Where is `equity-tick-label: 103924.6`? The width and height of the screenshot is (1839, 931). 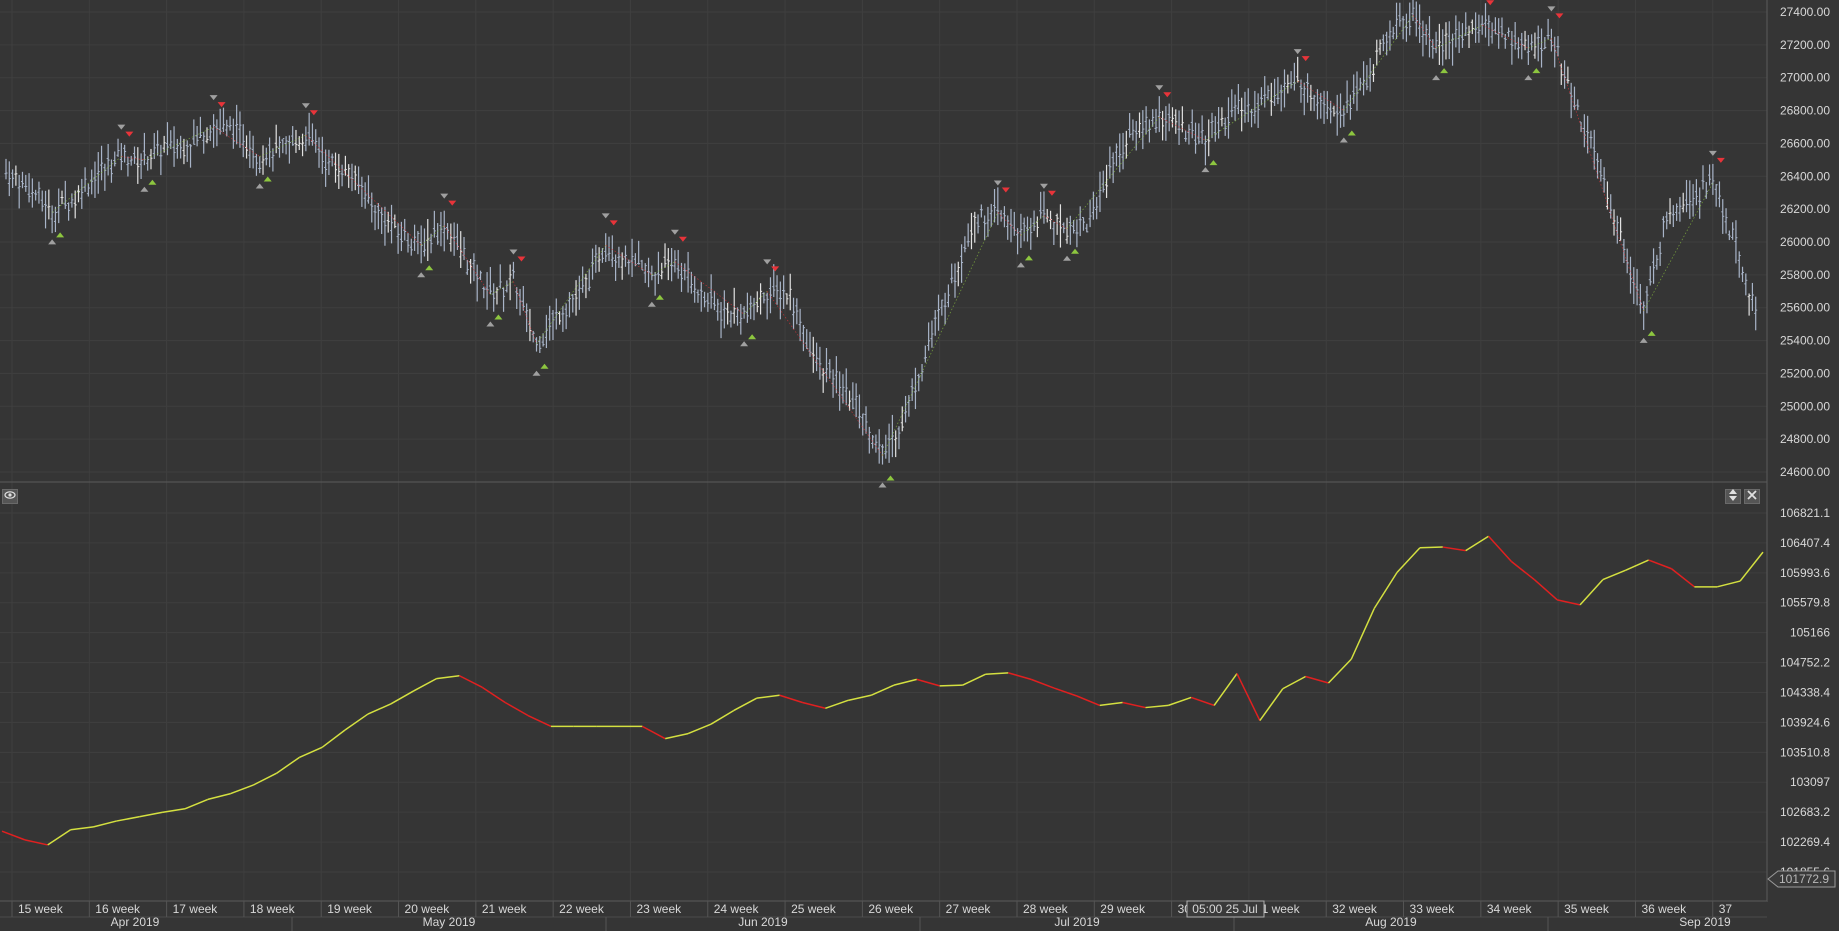 equity-tick-label: 103924.6 is located at coordinates (1805, 722).